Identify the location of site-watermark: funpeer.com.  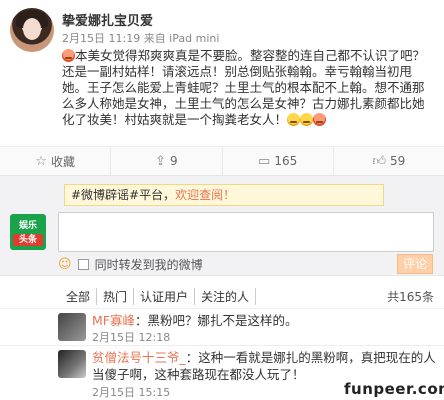
(393, 389).